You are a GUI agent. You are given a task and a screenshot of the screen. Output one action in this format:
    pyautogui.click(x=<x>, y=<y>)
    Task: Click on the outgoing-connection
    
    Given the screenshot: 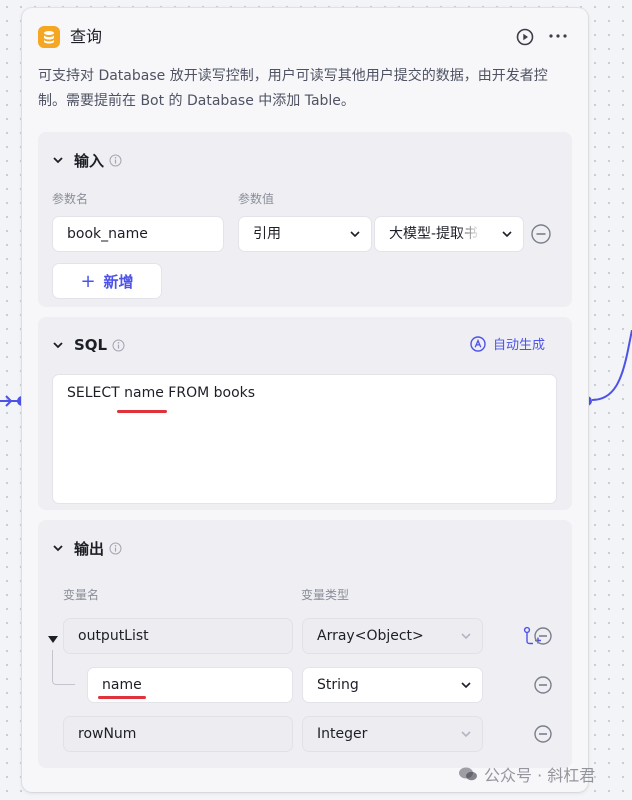 What is the action you would take?
    pyautogui.click(x=611, y=365)
    